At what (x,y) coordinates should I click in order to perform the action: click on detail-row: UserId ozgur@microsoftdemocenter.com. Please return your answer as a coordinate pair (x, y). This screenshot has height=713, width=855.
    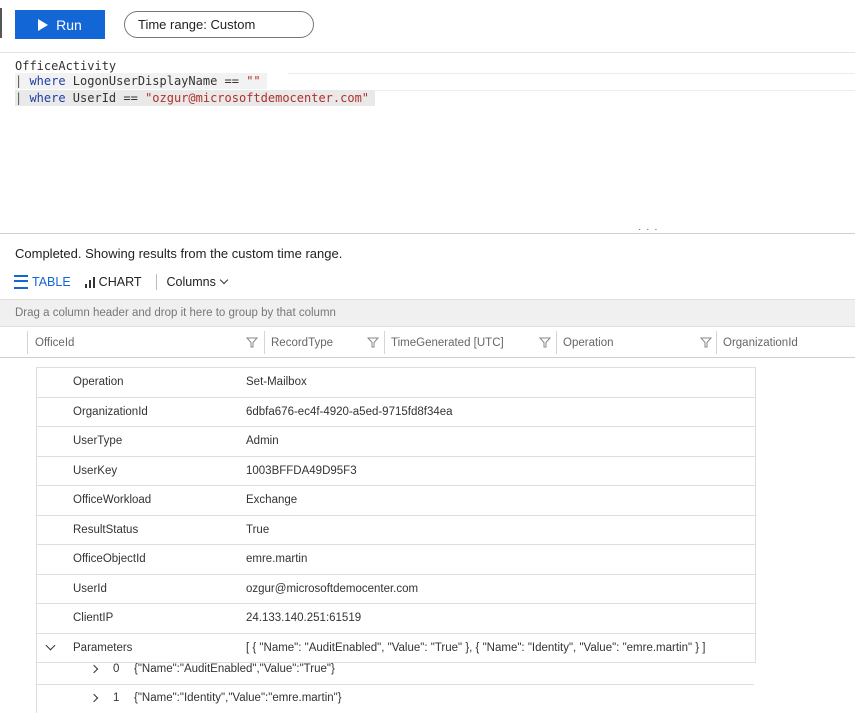
    Looking at the image, I should click on (396, 589).